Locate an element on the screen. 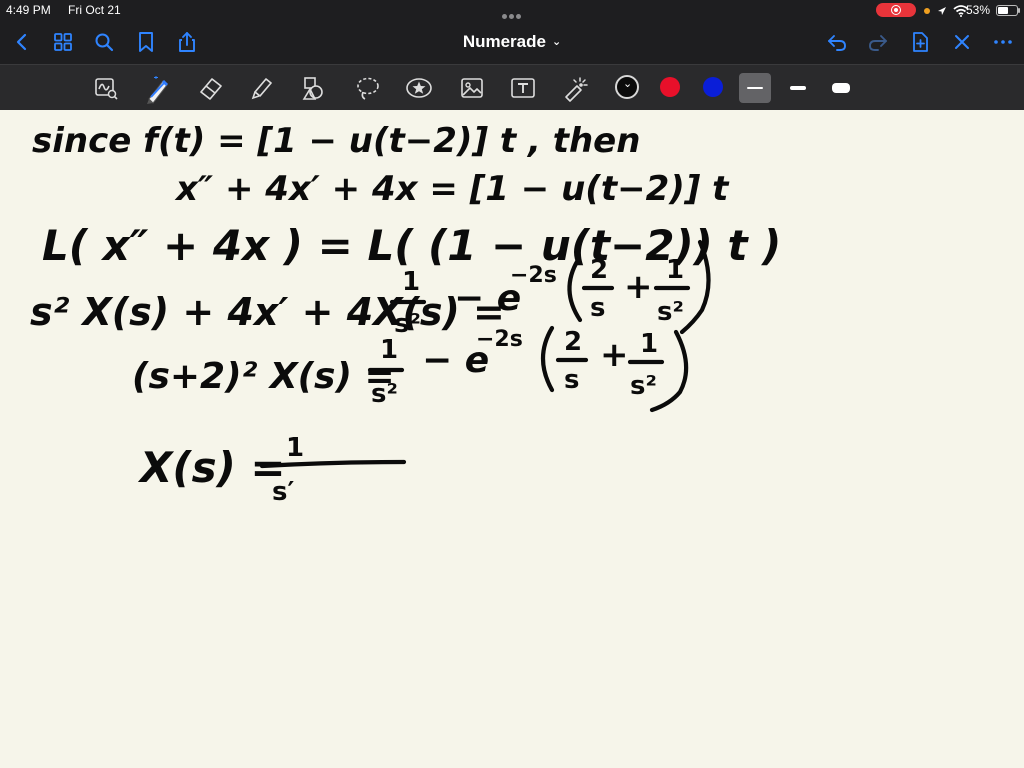  line-4-term-a-denominator: s is located at coordinates (597, 308).